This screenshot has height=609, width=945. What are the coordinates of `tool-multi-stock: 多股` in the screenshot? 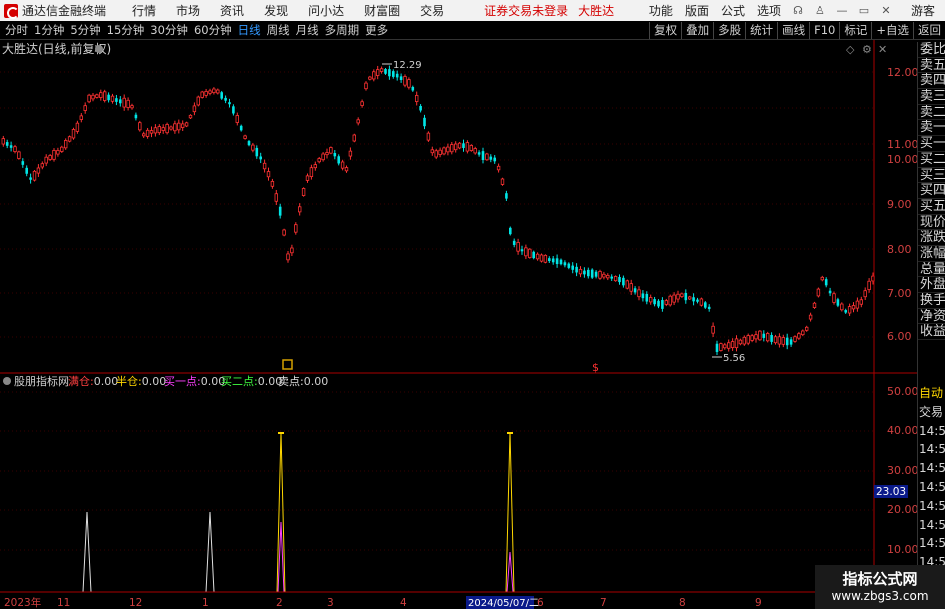 It's located at (729, 30).